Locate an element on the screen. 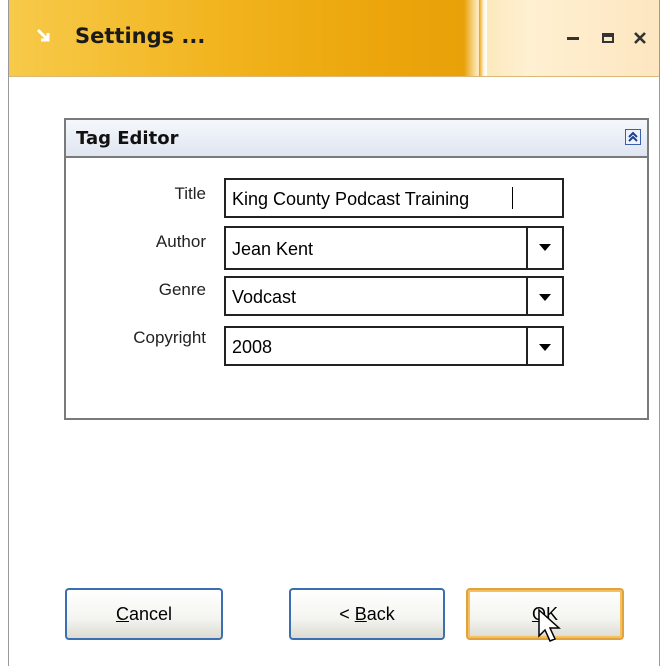  genre-combobox: Vodcast is located at coordinates (394, 296).